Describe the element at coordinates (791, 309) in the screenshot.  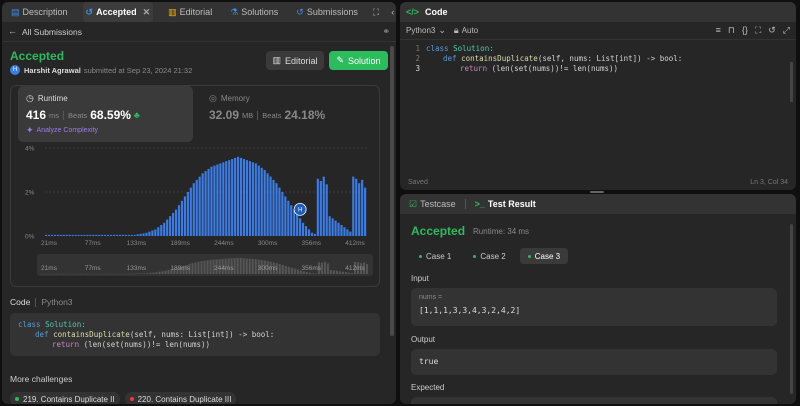
I see `result-scrollbar` at that location.